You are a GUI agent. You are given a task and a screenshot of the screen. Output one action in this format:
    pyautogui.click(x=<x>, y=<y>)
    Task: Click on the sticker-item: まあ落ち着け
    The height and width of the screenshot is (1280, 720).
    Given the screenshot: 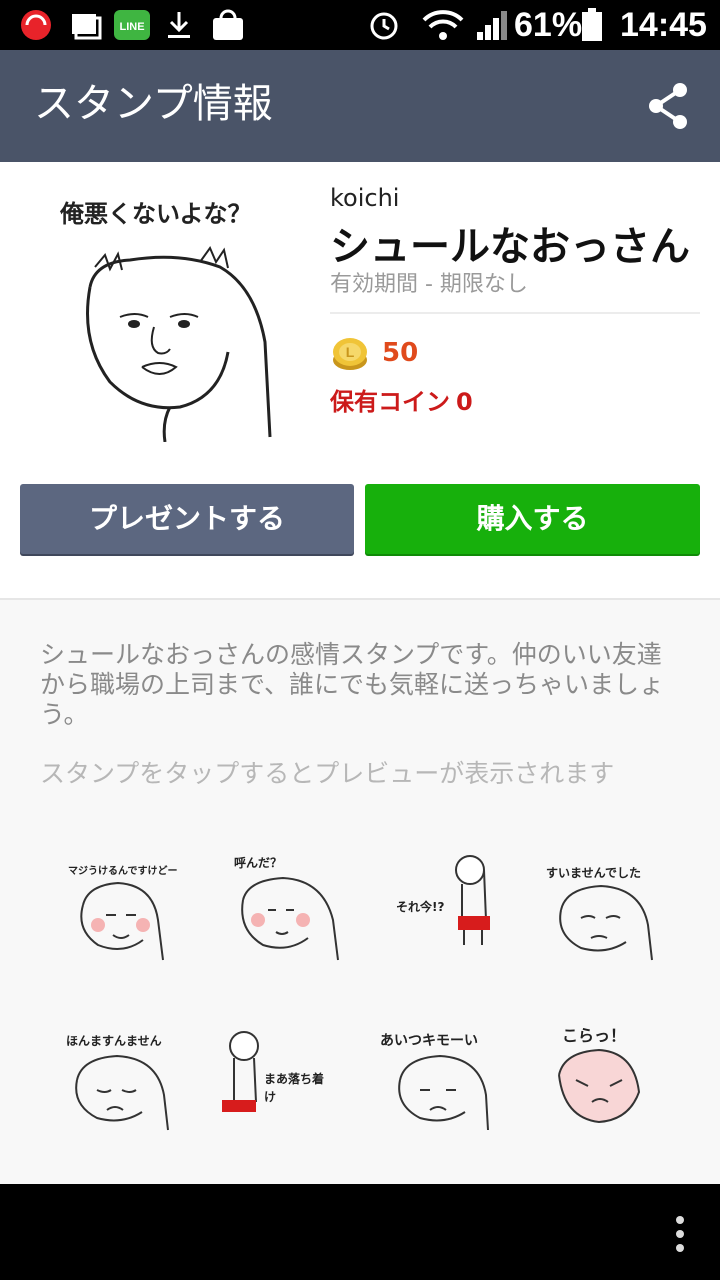 What is the action you would take?
    pyautogui.click(x=272, y=1080)
    